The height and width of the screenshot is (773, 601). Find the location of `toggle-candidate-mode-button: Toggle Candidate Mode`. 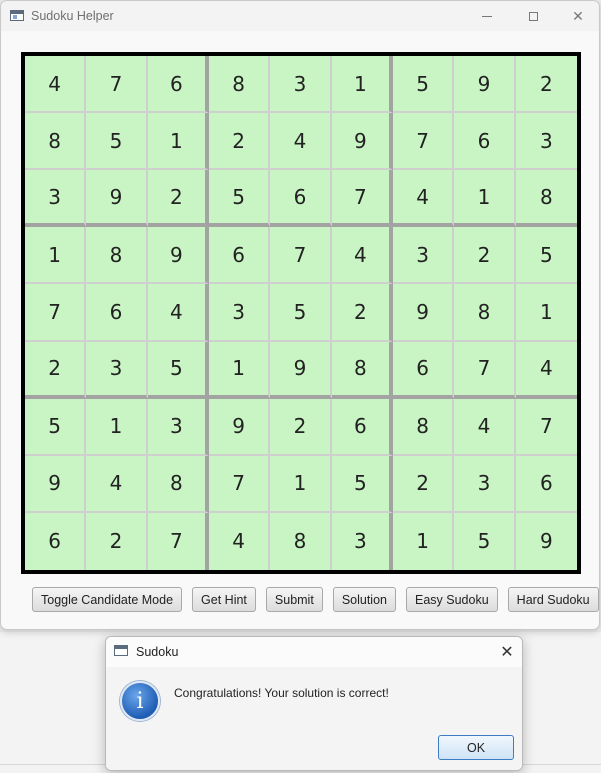

toggle-candidate-mode-button: Toggle Candidate Mode is located at coordinates (107, 599).